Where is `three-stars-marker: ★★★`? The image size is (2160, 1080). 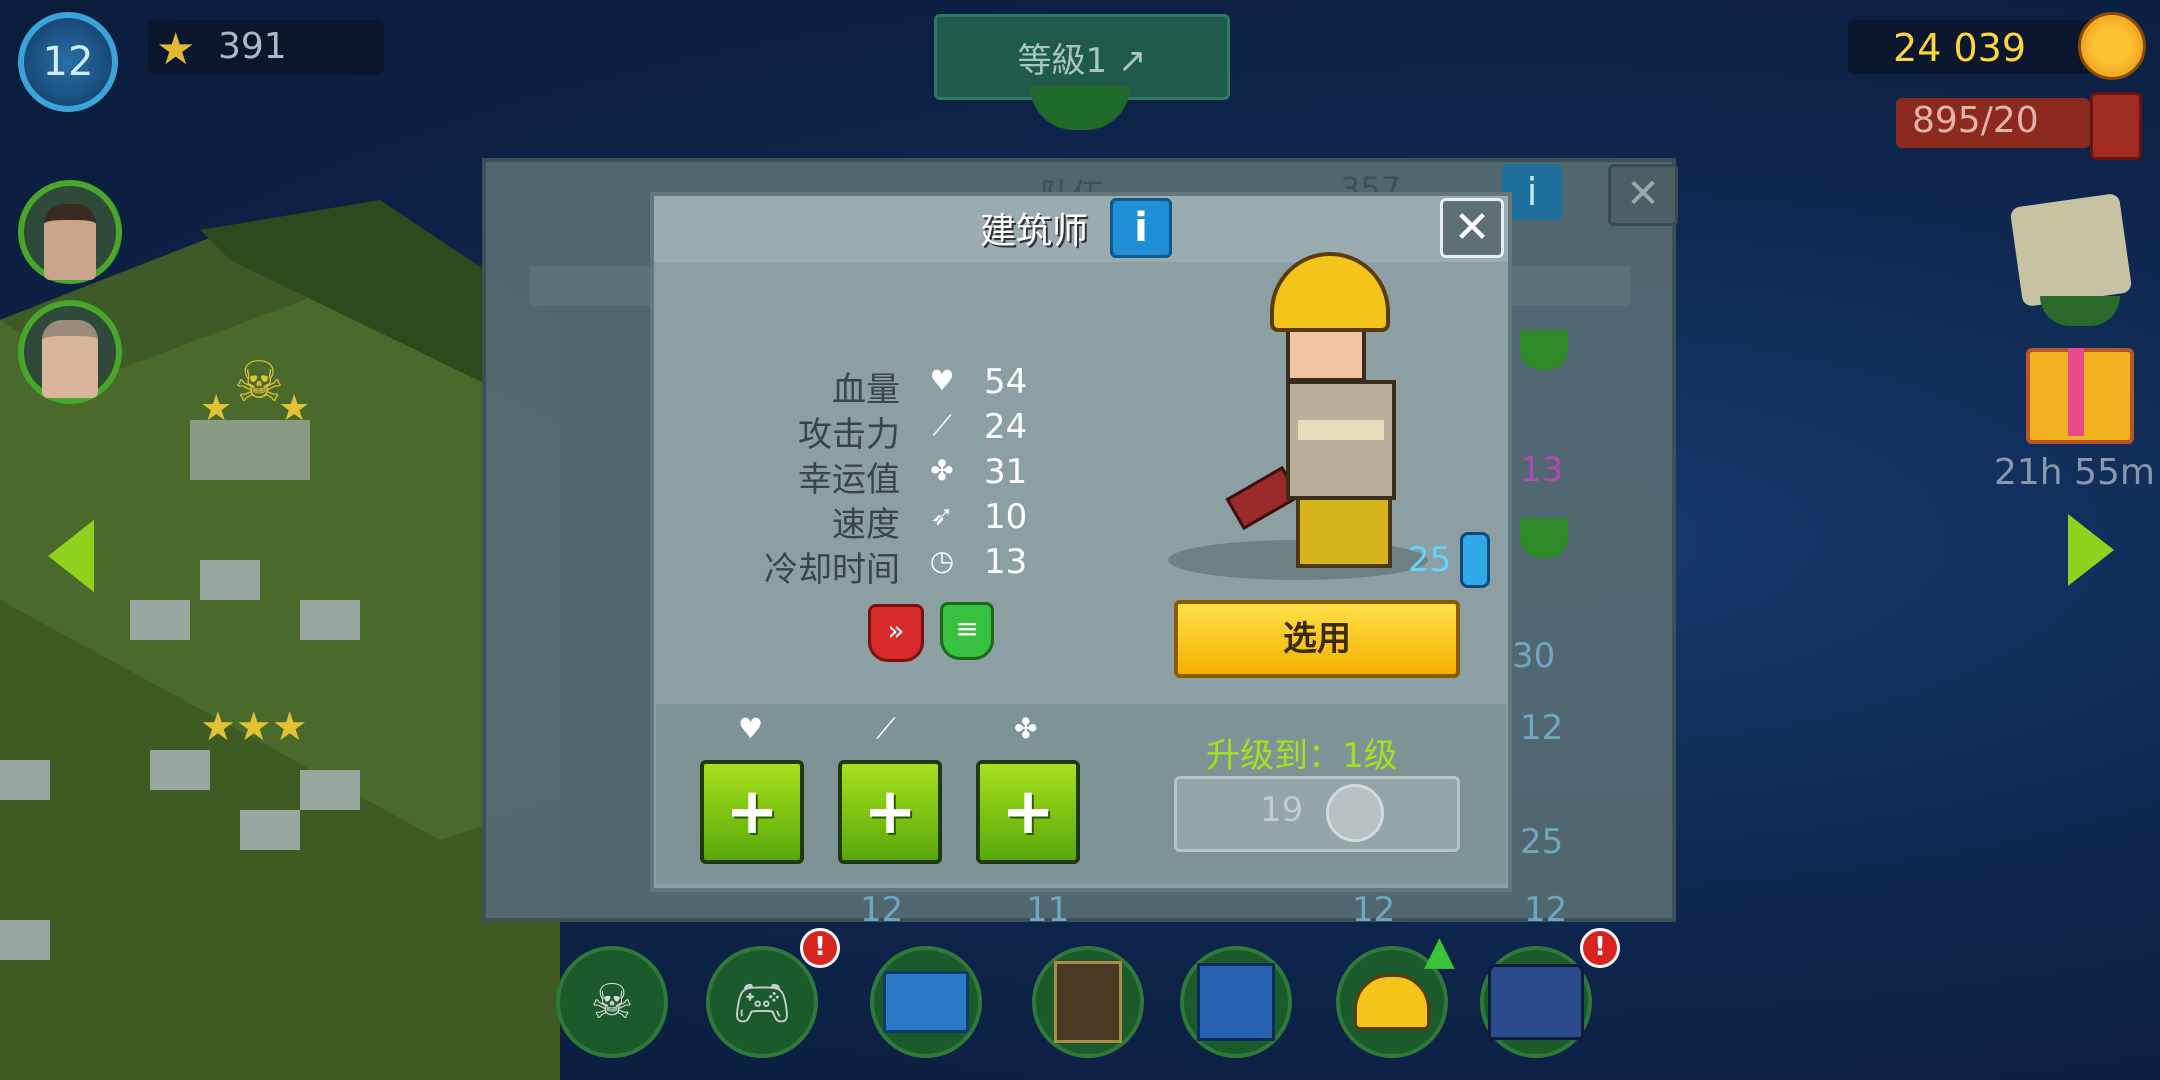 three-stars-marker: ★★★ is located at coordinates (254, 727).